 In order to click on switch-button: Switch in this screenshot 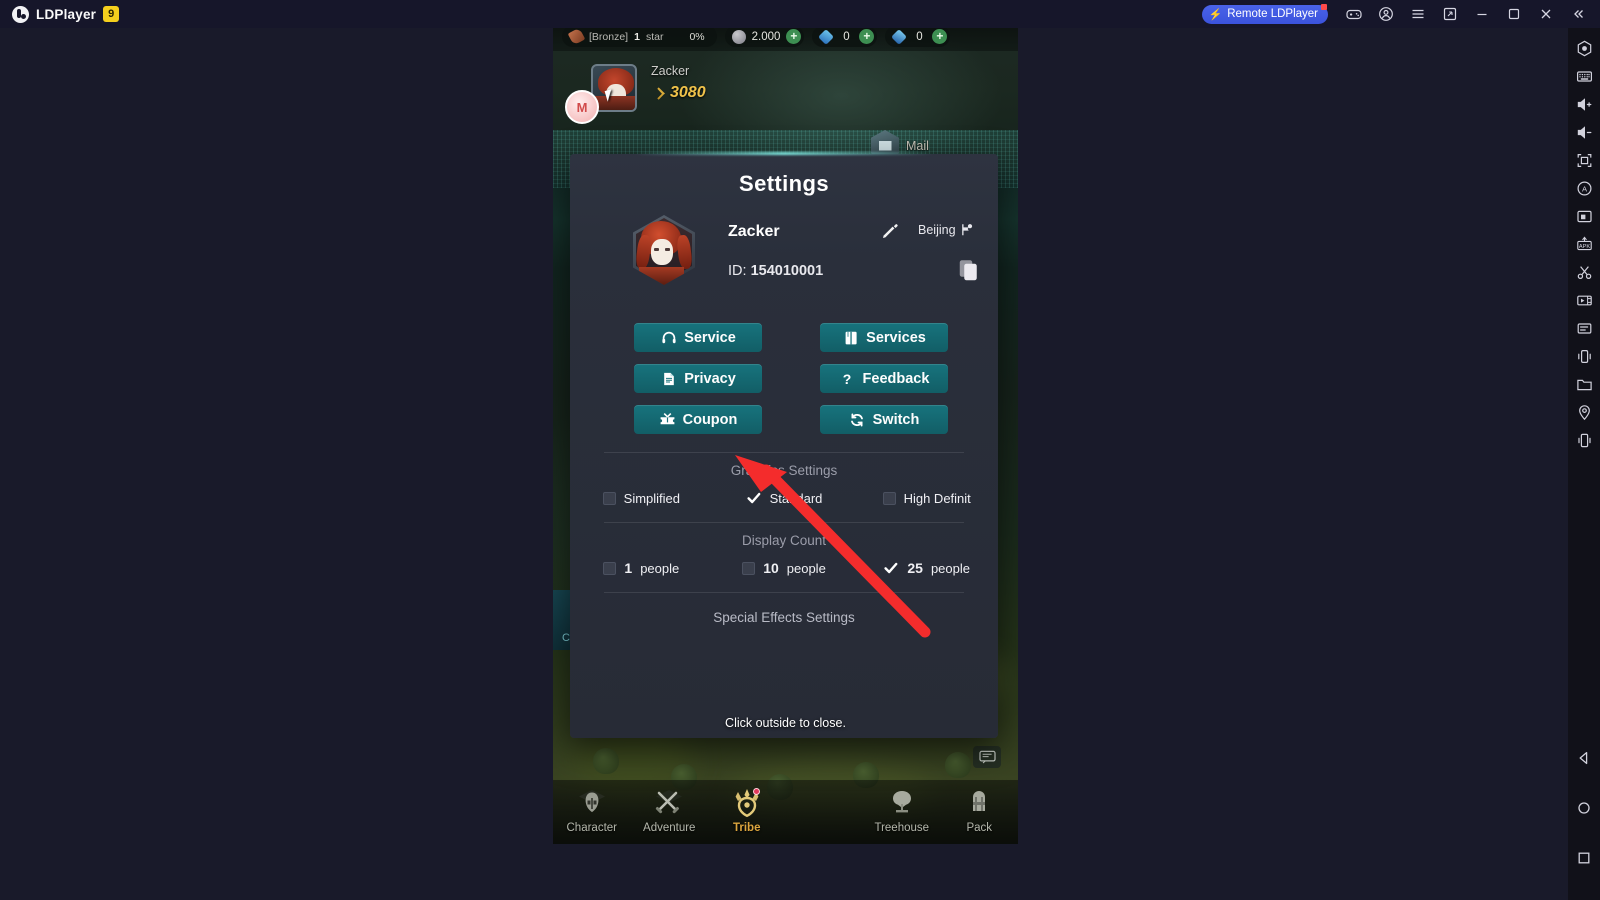, I will do `click(884, 419)`.